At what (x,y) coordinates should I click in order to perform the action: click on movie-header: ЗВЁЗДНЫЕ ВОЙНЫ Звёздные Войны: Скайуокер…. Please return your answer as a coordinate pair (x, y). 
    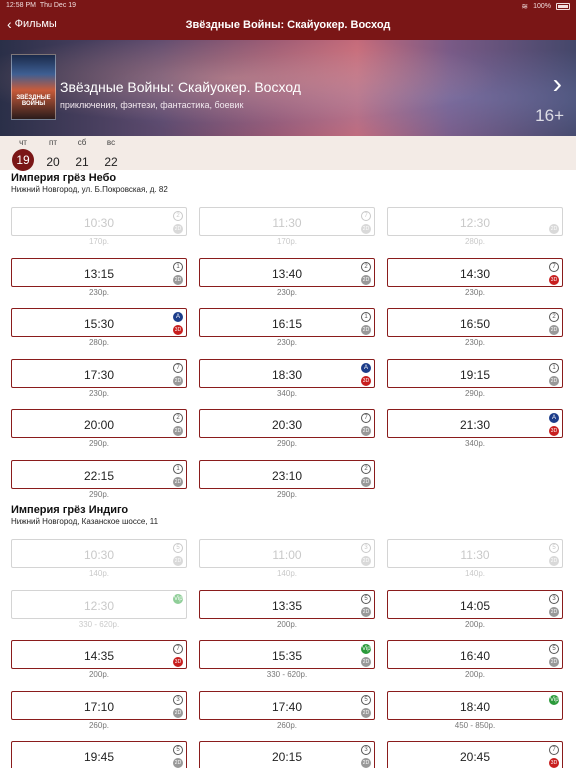
    Looking at the image, I should click on (288, 88).